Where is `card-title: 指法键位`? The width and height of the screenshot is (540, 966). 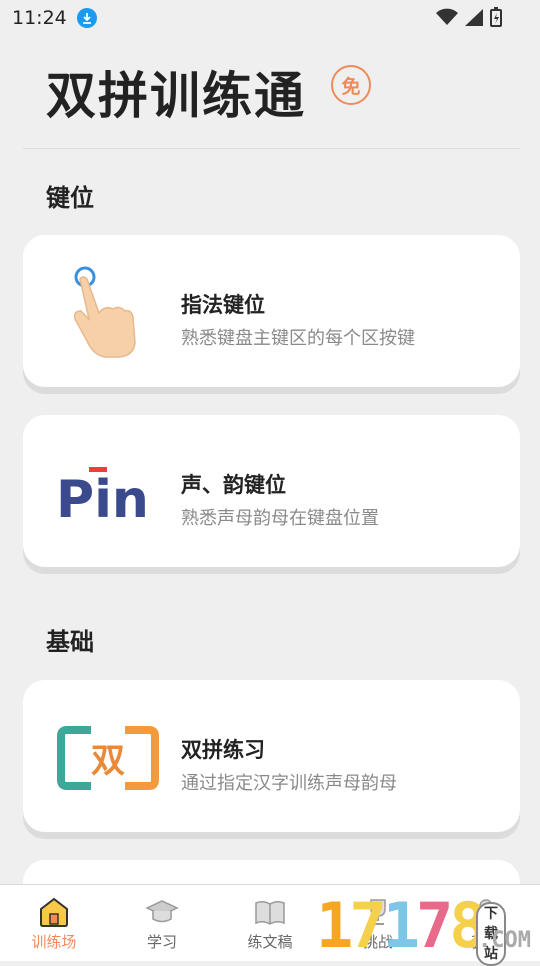
card-title: 指法键位 is located at coordinates (223, 305).